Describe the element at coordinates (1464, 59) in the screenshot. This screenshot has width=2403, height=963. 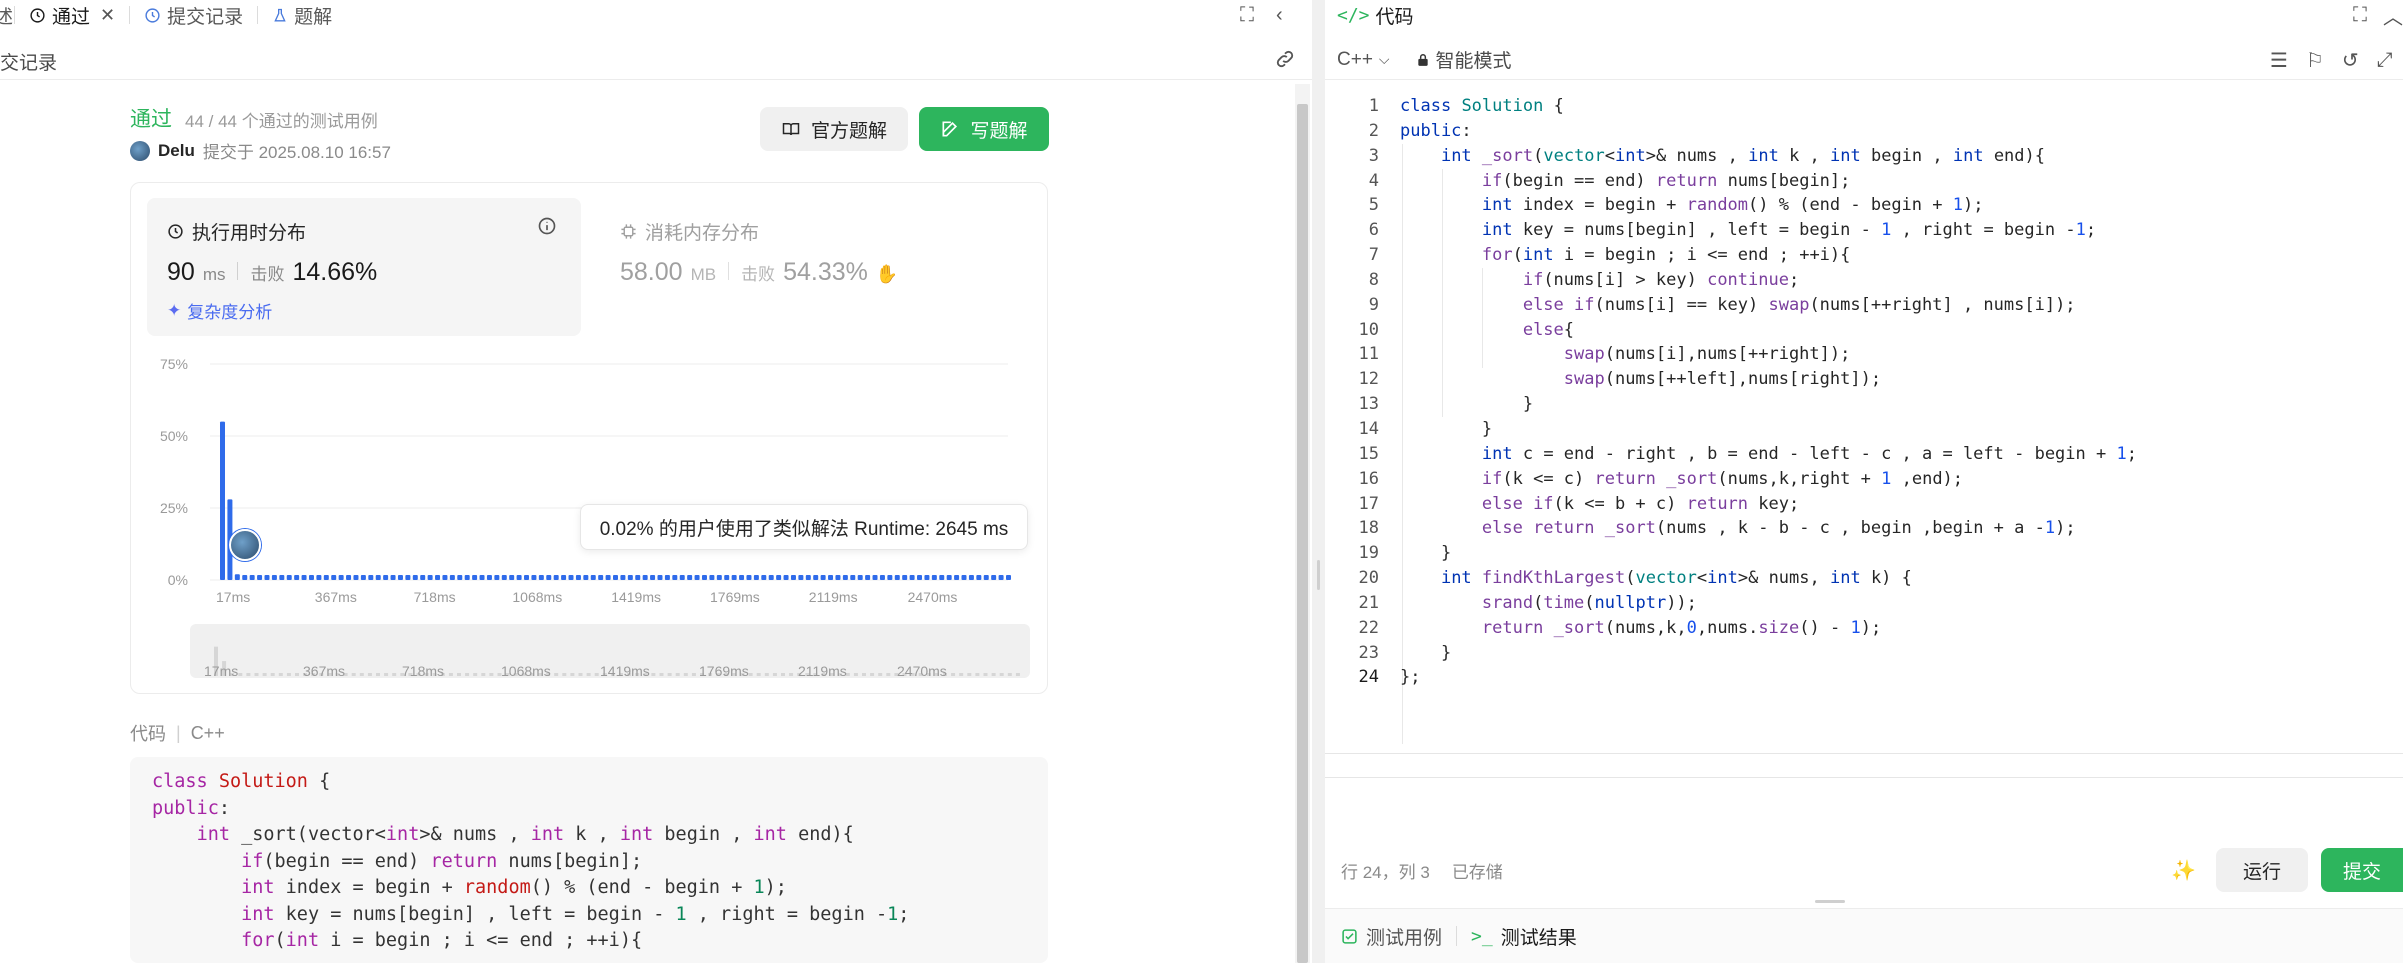
I see `smart-mode-toggle: 智能模式` at that location.